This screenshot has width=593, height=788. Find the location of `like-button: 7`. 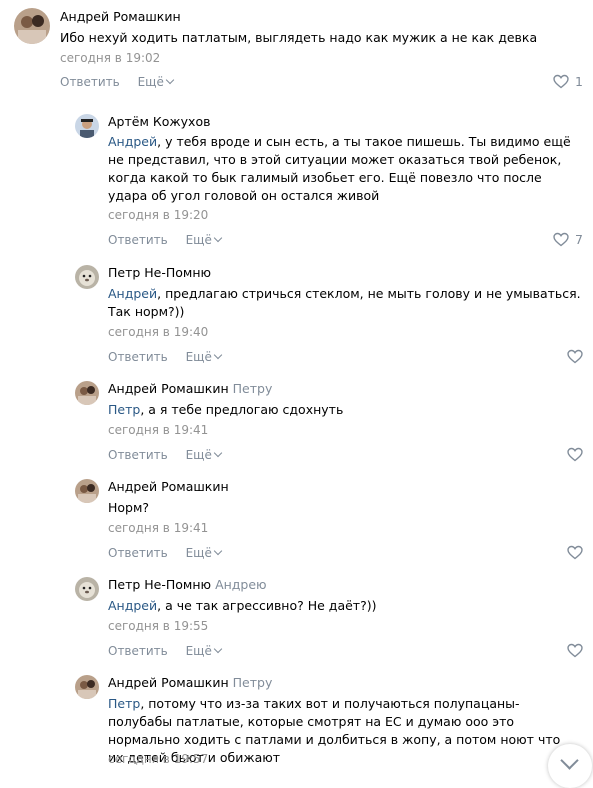

like-button: 7 is located at coordinates (568, 239).